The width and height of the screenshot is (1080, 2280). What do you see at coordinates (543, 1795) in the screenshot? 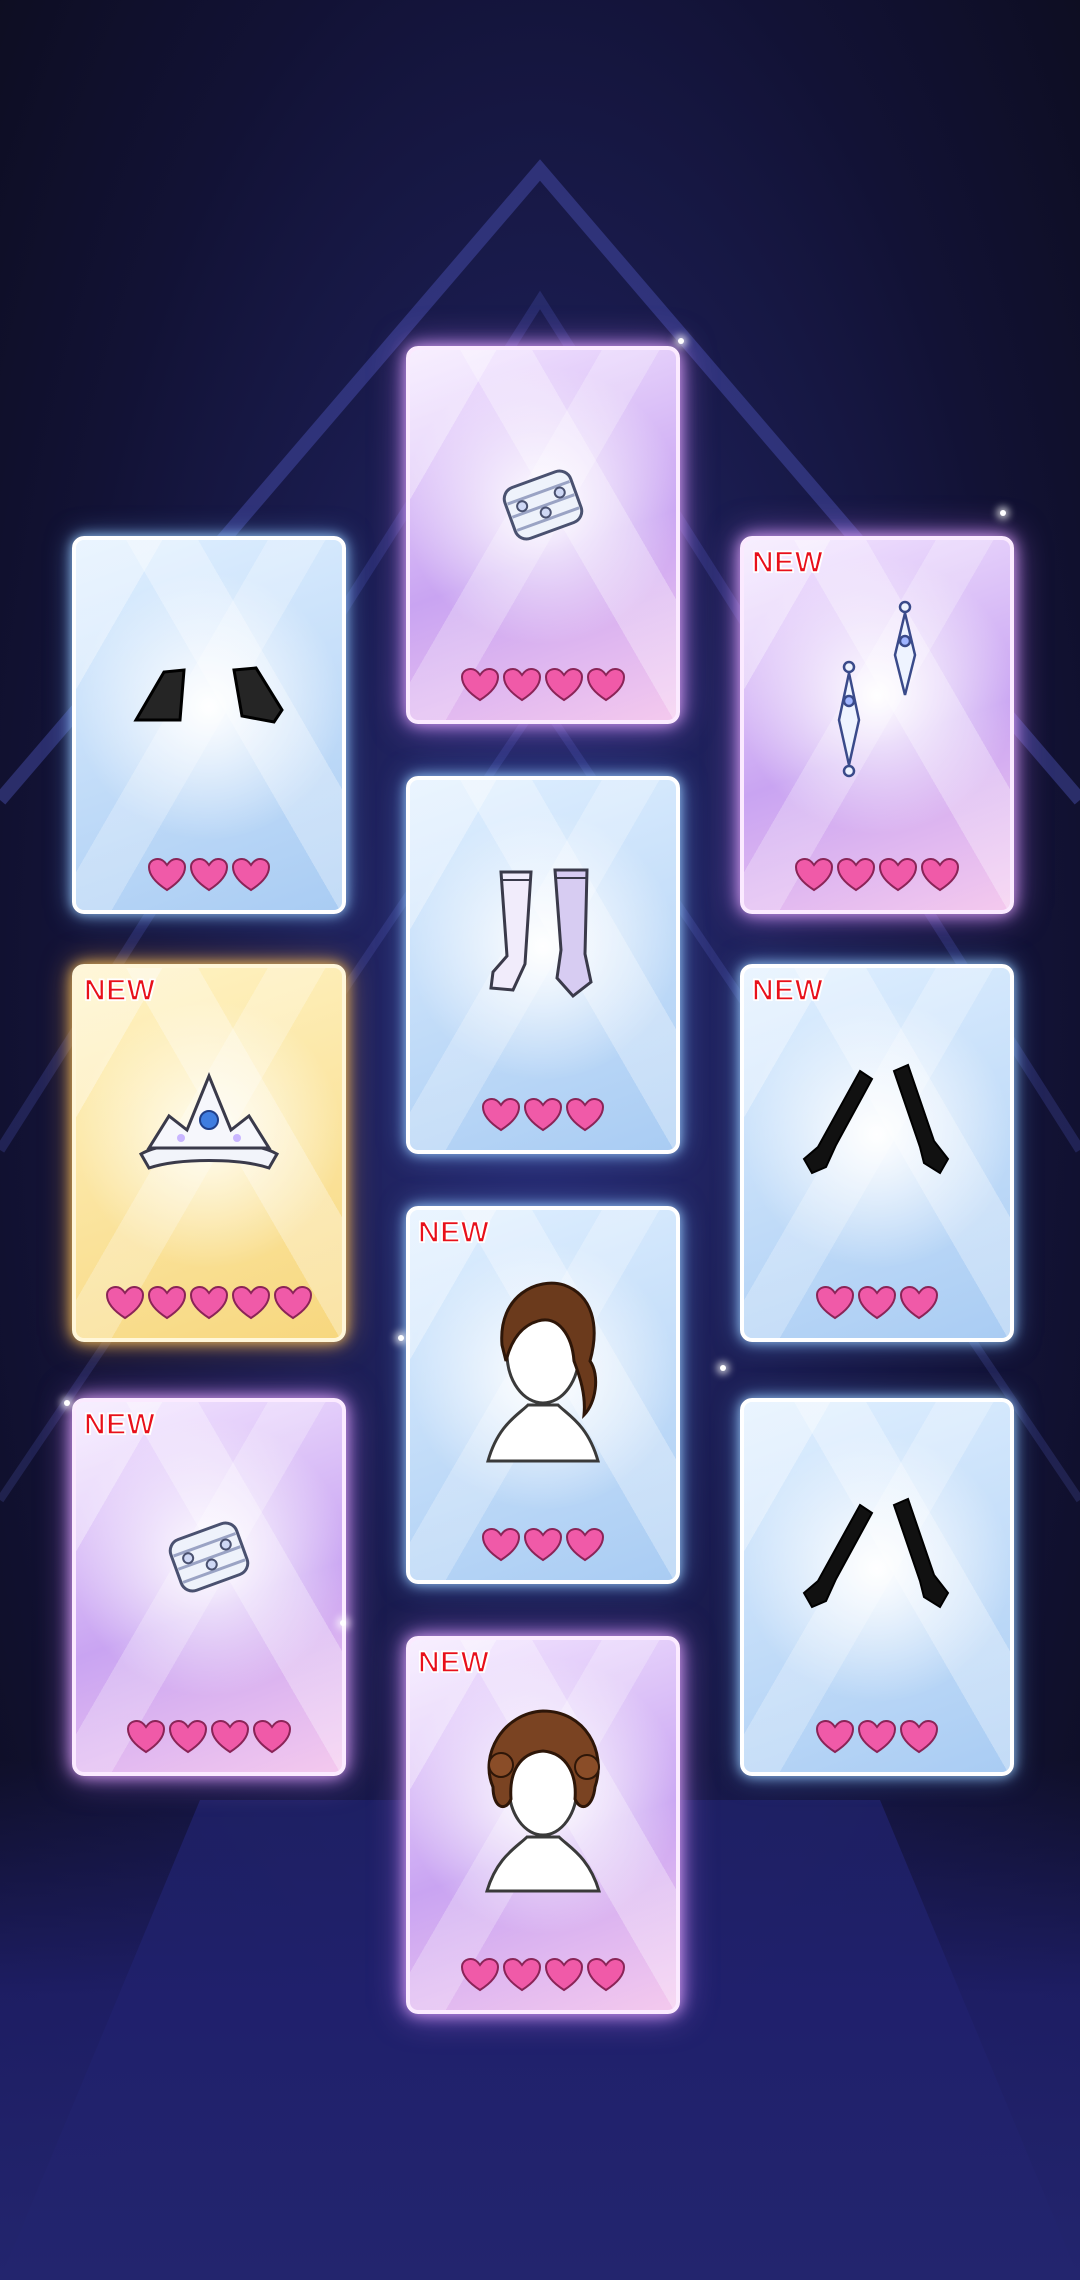
I see `curly-hair-icon` at bounding box center [543, 1795].